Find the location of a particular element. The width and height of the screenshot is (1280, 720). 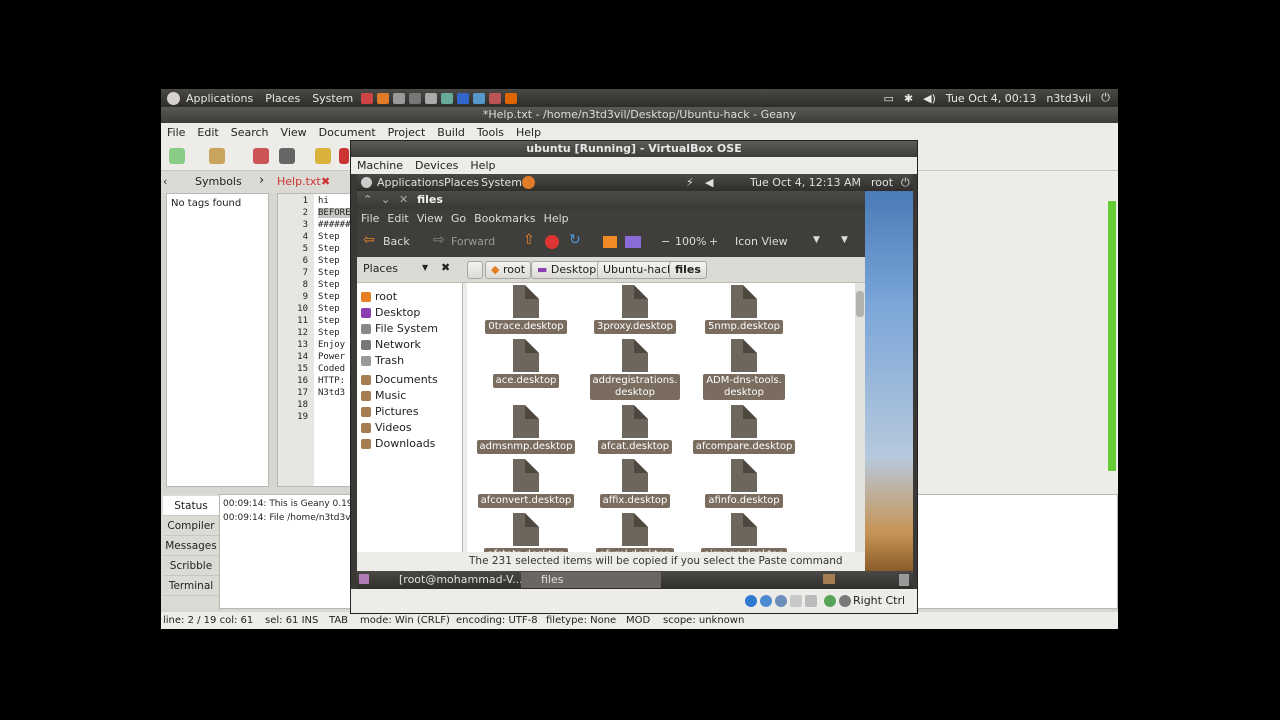

file-view-scrollbar is located at coordinates (860, 417).